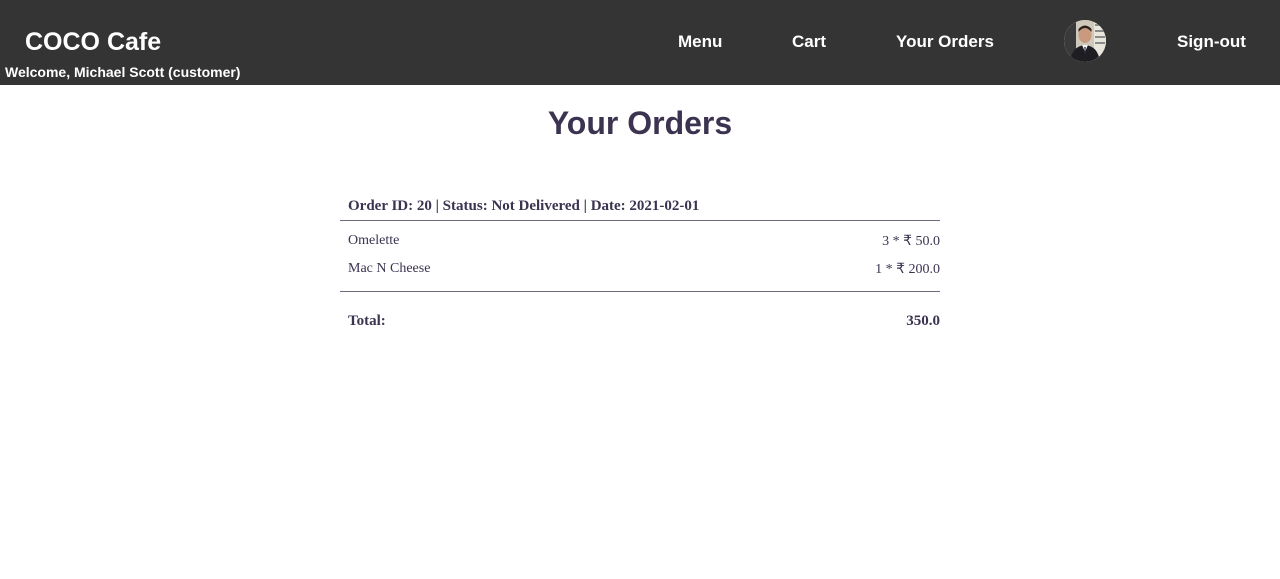  I want to click on order-item: Omelette 3 * ₹ 50.0, so click(640, 241).